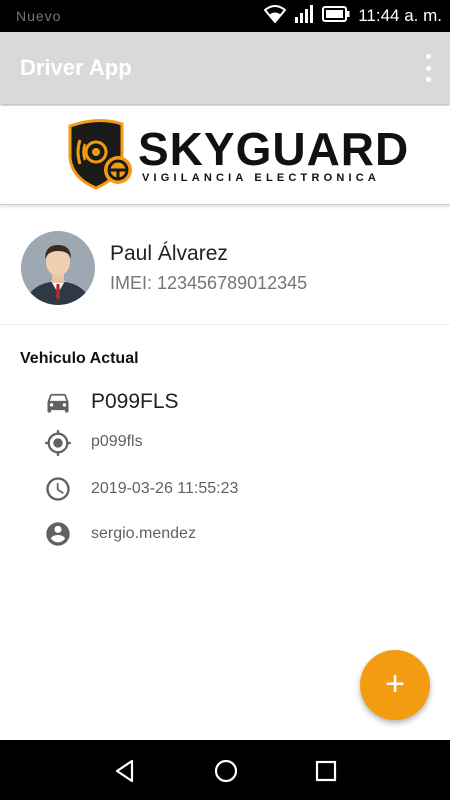  Describe the element at coordinates (169, 253) in the screenshot. I see `driver-name: Paul Álvarez` at that location.